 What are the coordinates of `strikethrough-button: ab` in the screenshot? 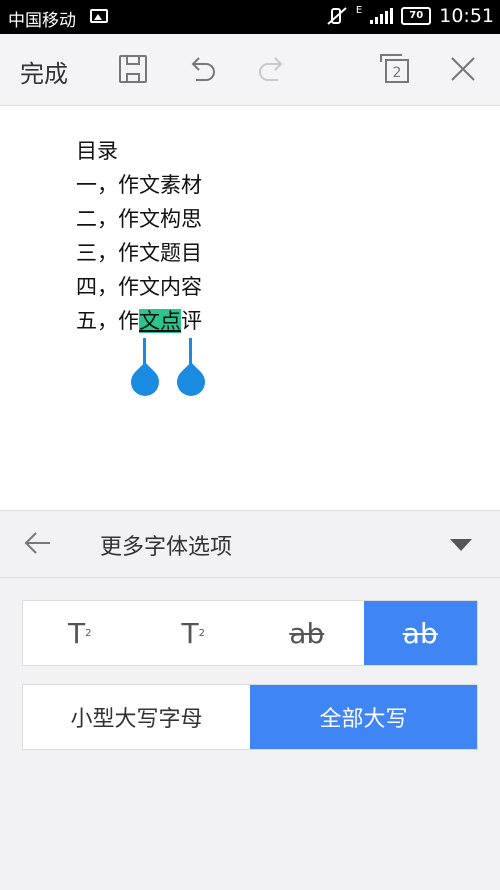 It's located at (307, 633).